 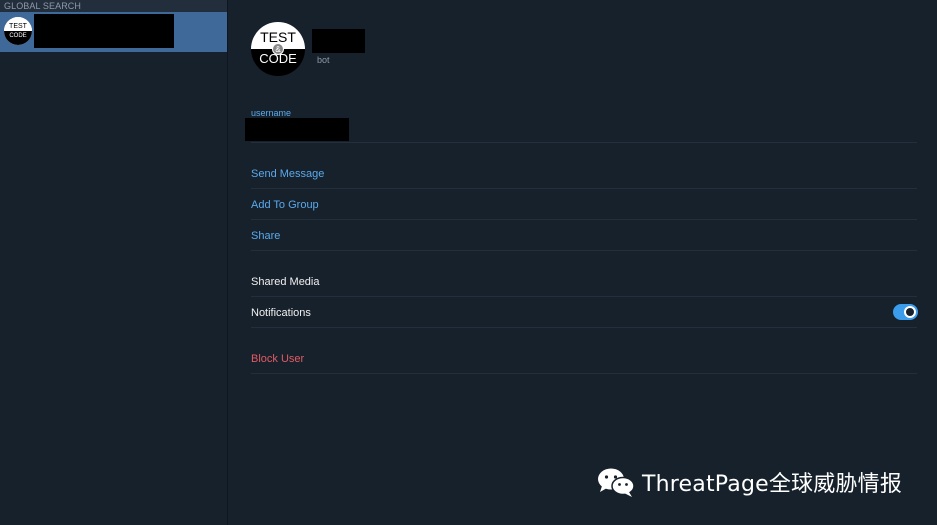 I want to click on toggle-knob, so click(x=910, y=312).